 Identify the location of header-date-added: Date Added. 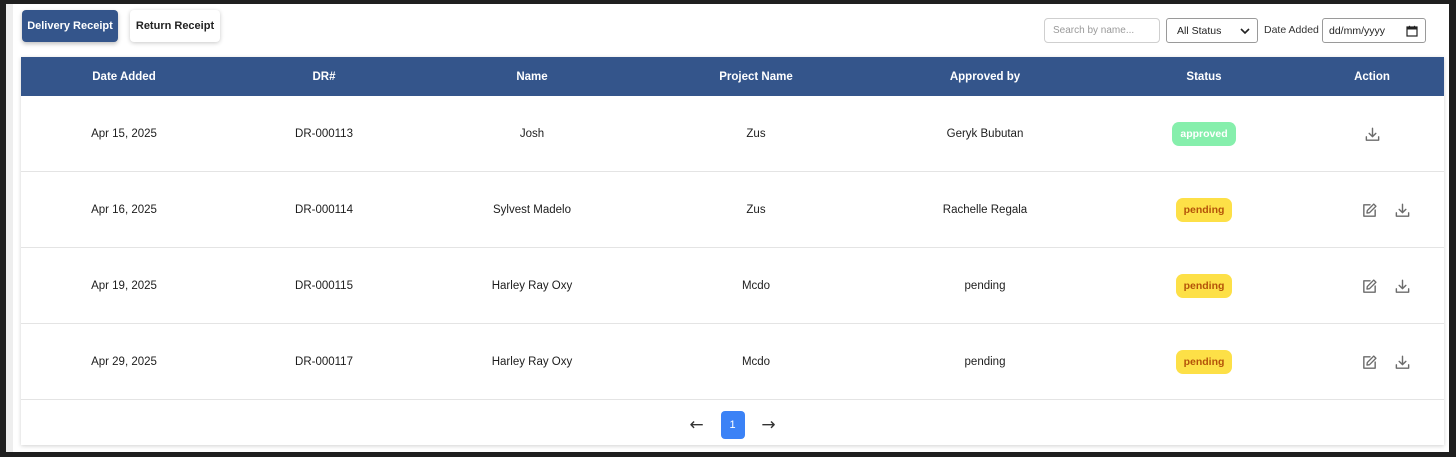
(124, 76).